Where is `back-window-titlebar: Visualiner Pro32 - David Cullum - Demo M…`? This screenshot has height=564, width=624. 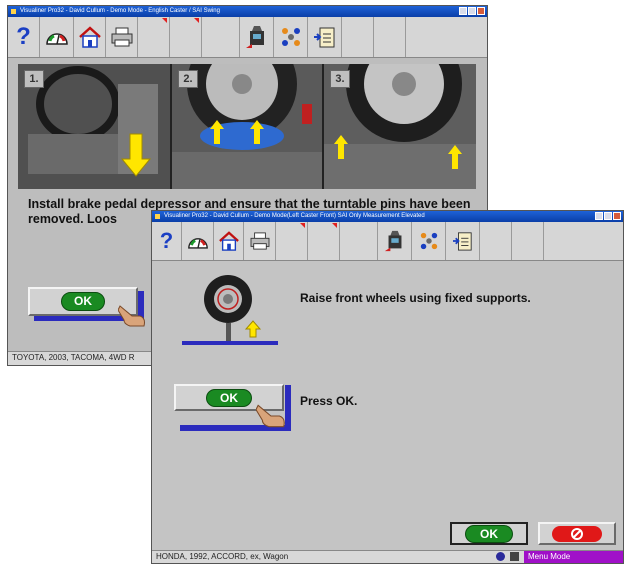
back-window-titlebar: Visualiner Pro32 - David Cullum - Demo M… is located at coordinates (247, 11).